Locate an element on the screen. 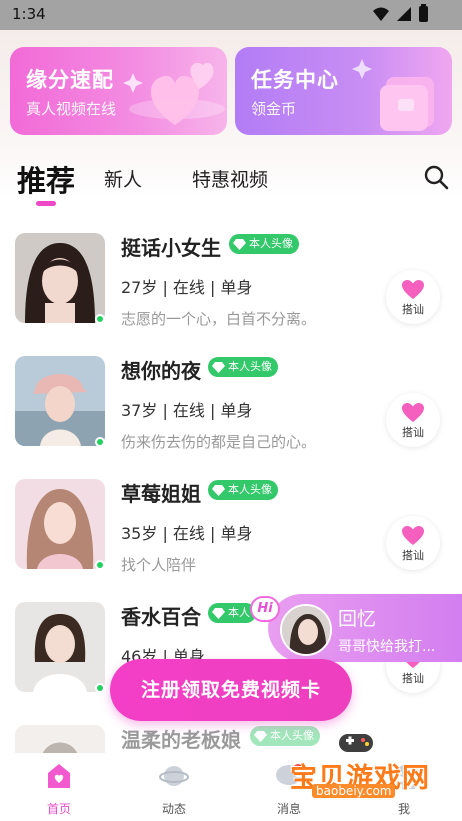 The height and width of the screenshot is (821, 462). watermark: 宝贝游戏网 baobeiy.com is located at coordinates (370, 765).